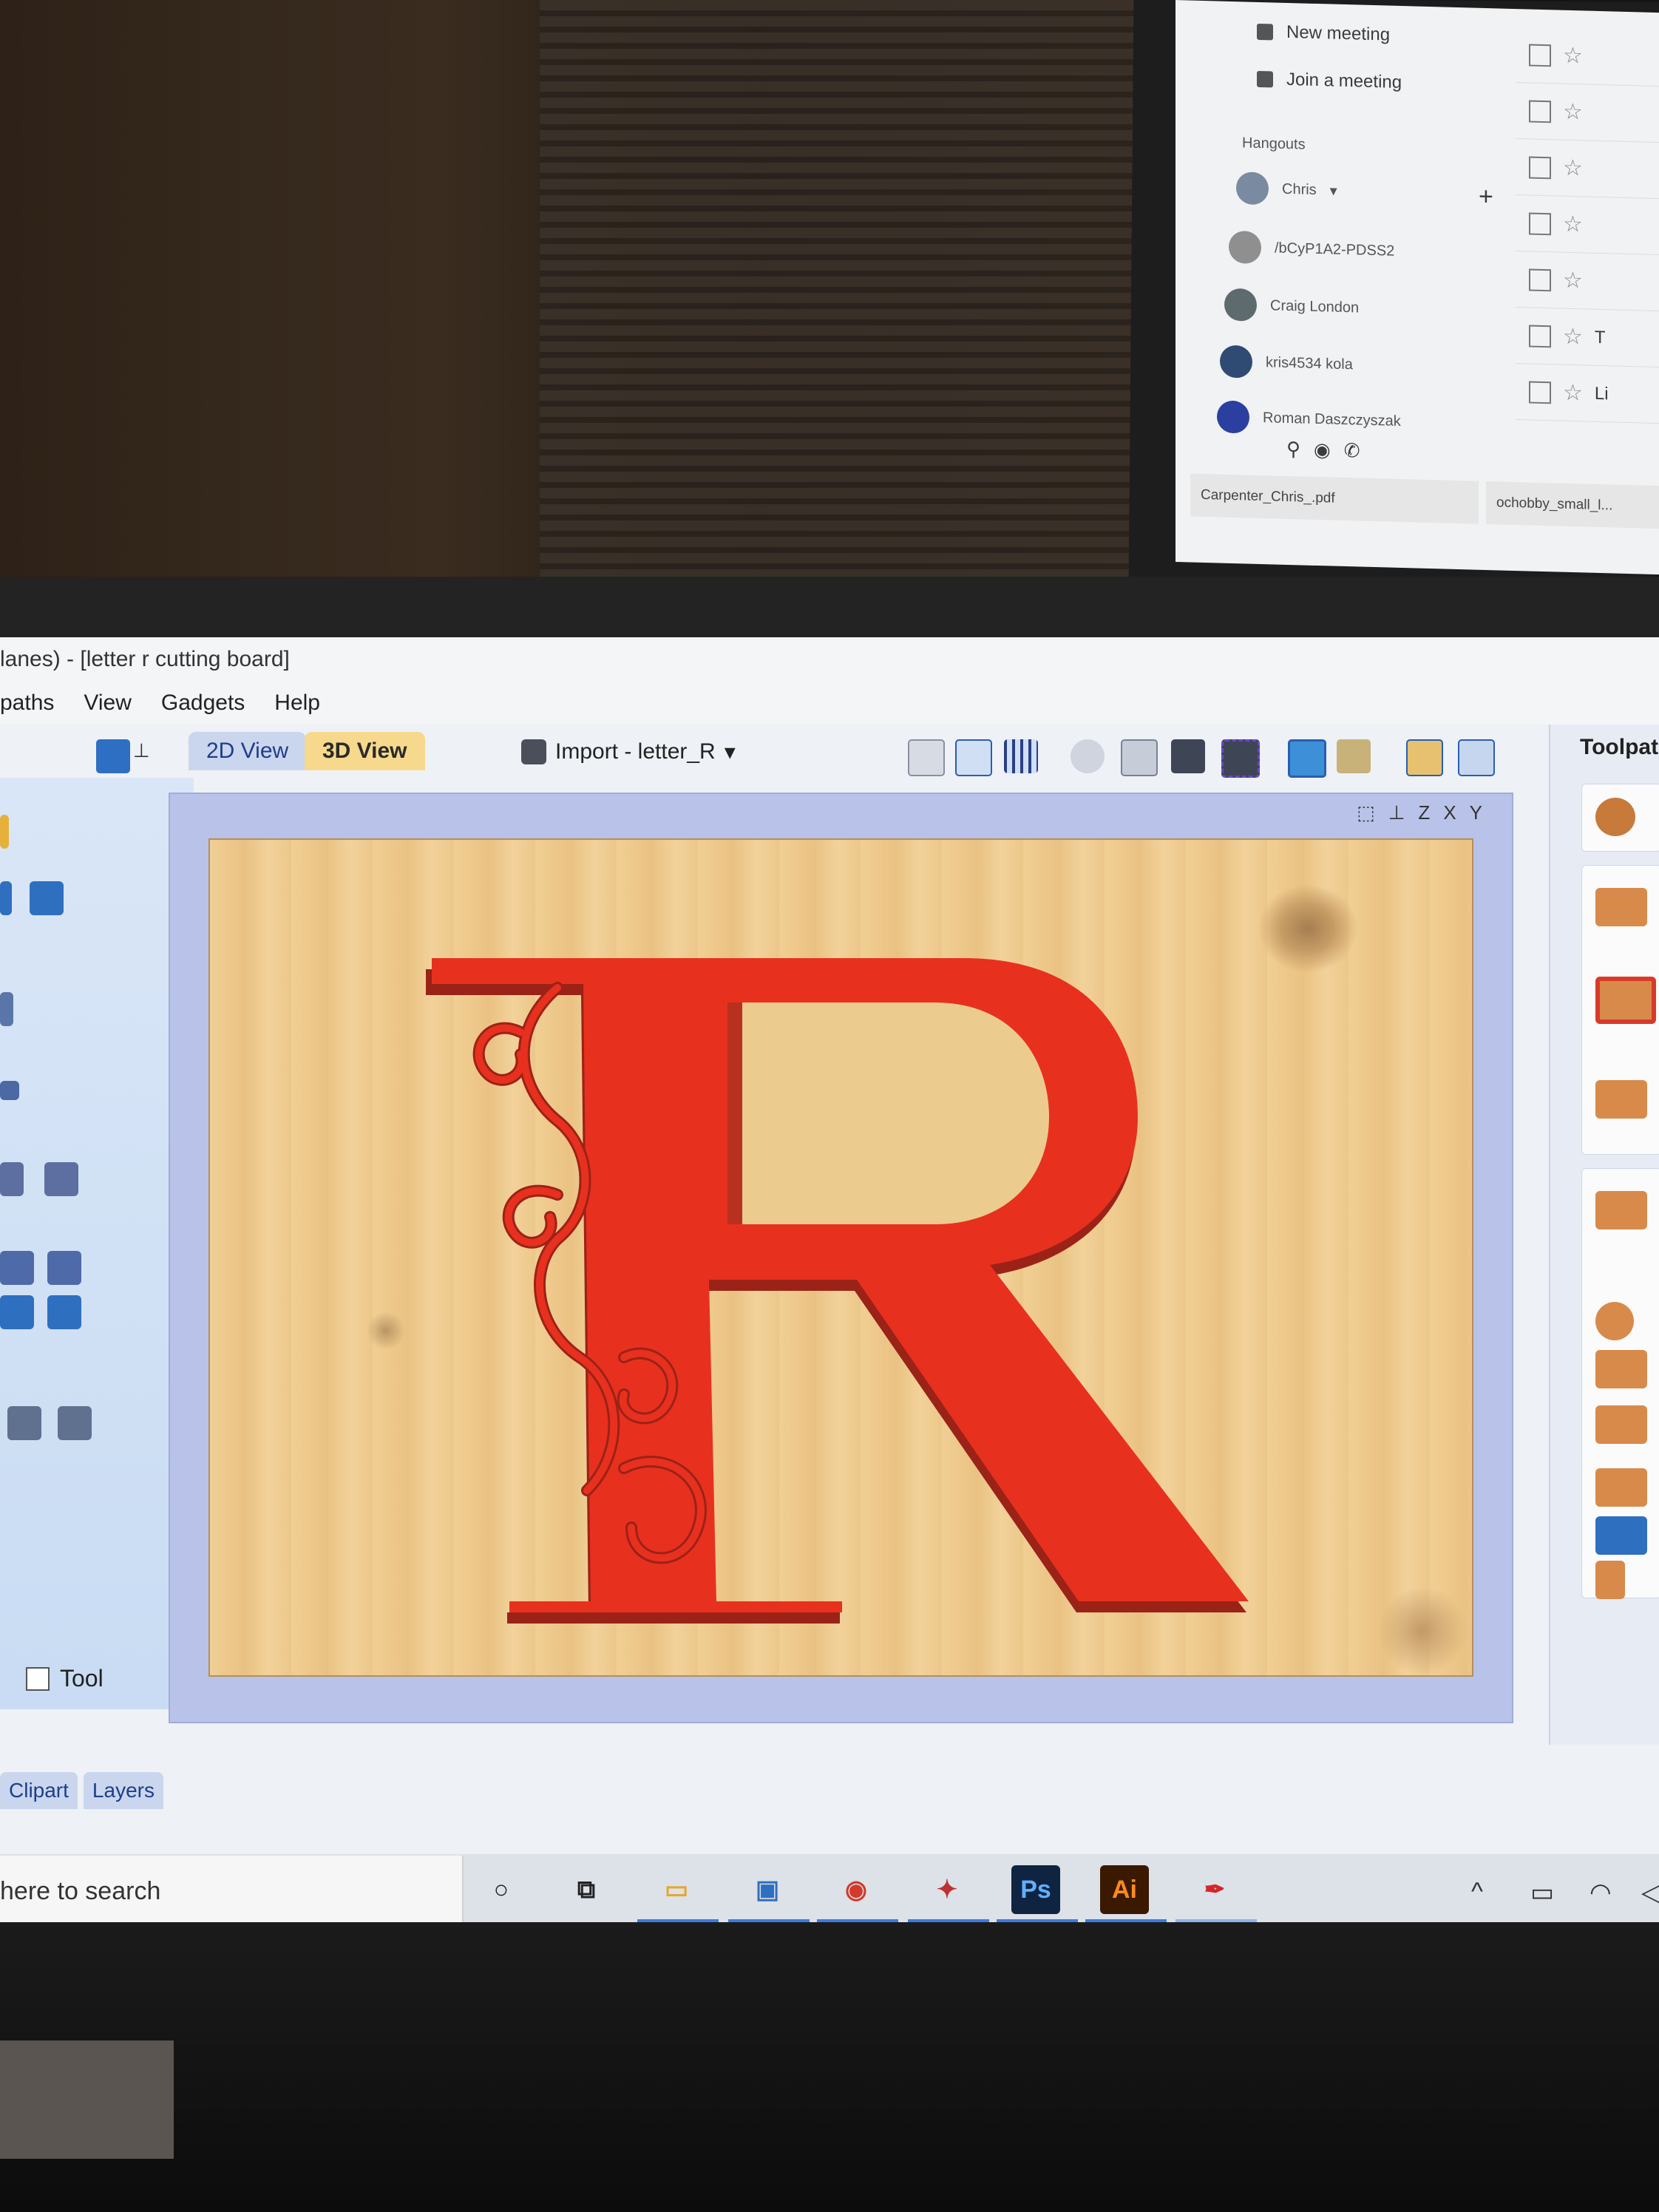 Image resolution: width=1659 pixels, height=2212 pixels. What do you see at coordinates (1449, 812) in the screenshot?
I see `x-axis-view-button: X` at bounding box center [1449, 812].